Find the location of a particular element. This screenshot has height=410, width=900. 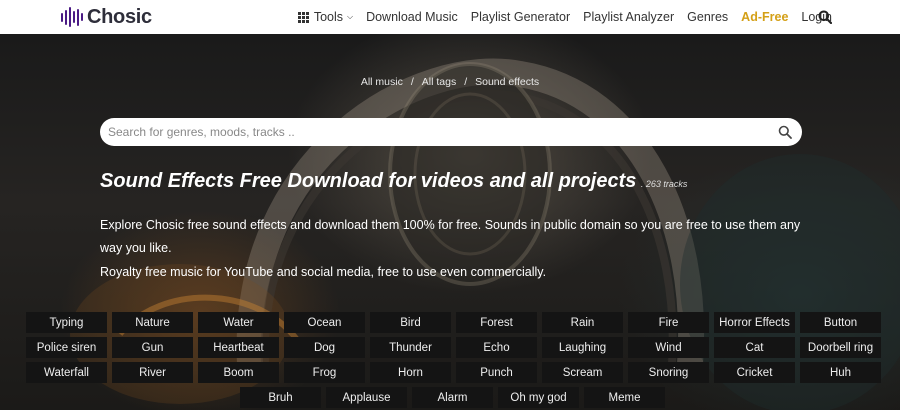

tag-horn: Horn is located at coordinates (410, 372).